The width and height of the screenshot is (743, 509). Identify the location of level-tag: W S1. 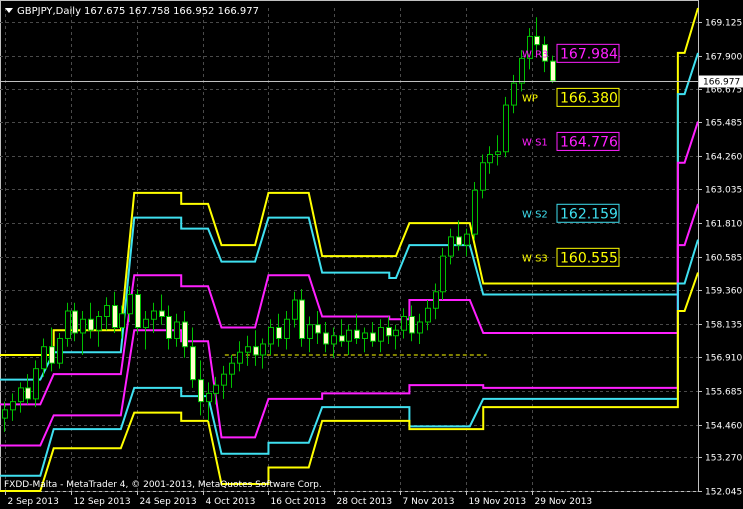
(535, 142).